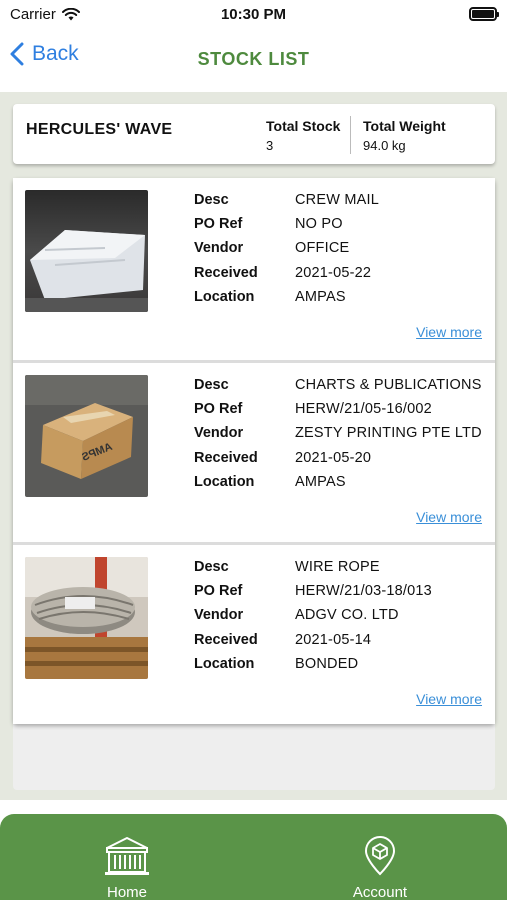  I want to click on vendor-row: Vendor ADGV CO. LTD, so click(296, 617).